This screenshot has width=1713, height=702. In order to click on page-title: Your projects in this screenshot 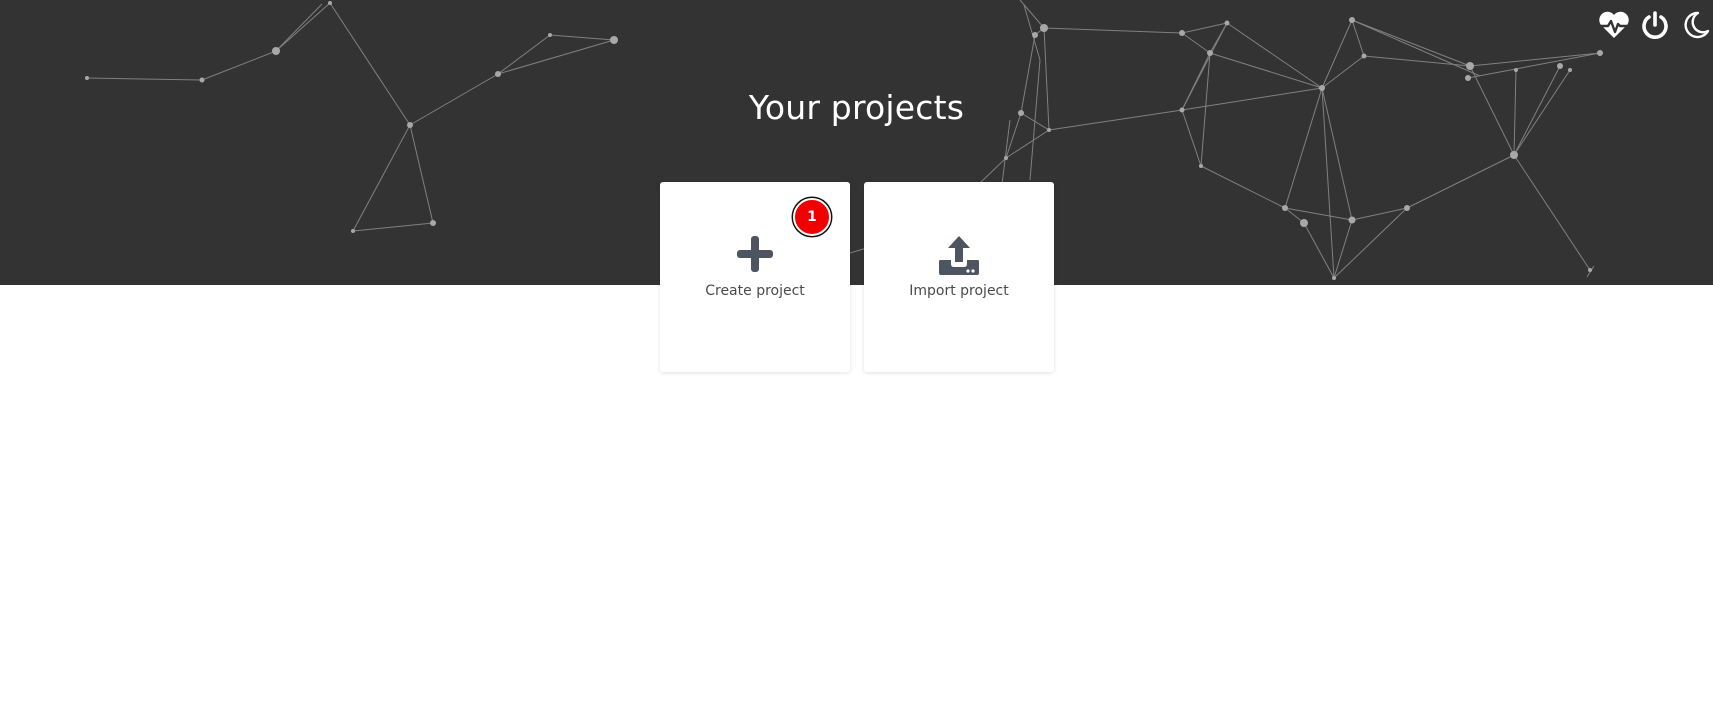, I will do `click(856, 107)`.